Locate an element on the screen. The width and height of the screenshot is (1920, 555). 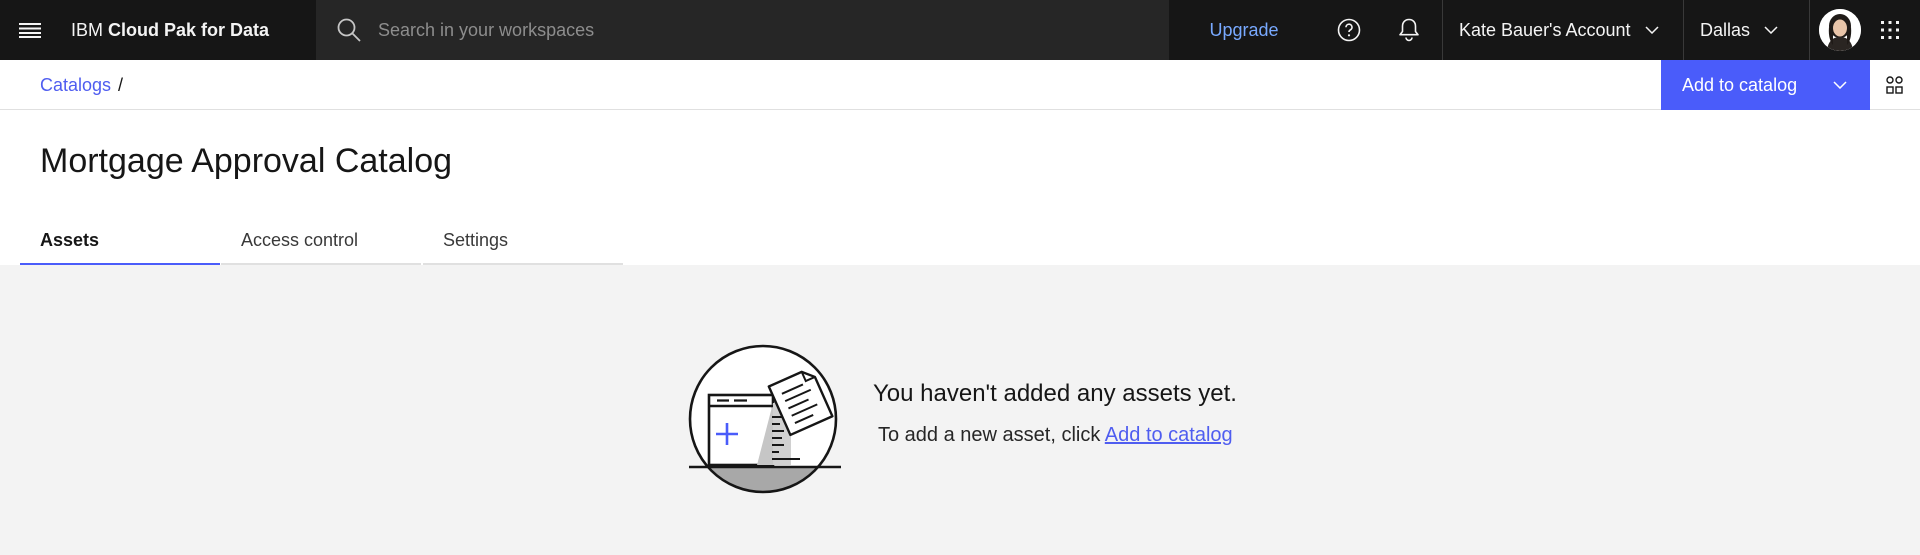
search-bar is located at coordinates (742, 30).